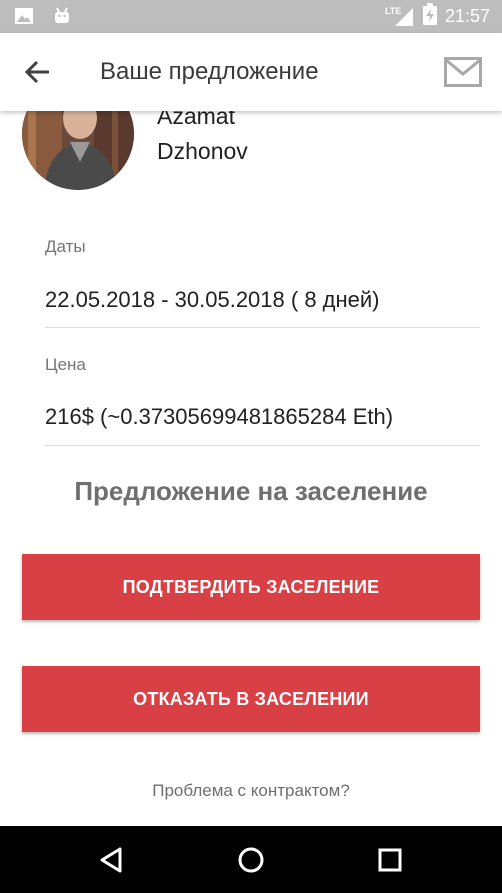 The height and width of the screenshot is (893, 502). Describe the element at coordinates (393, 10) in the screenshot. I see `network-label: LTE` at that location.